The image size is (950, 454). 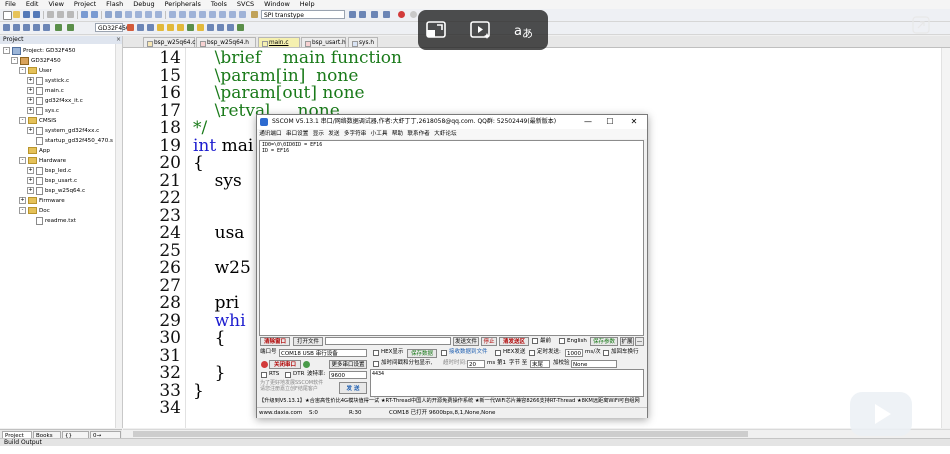 What do you see at coordinates (270, 134) in the screenshot?
I see `sscom-menu-item: 通讯端口` at bounding box center [270, 134].